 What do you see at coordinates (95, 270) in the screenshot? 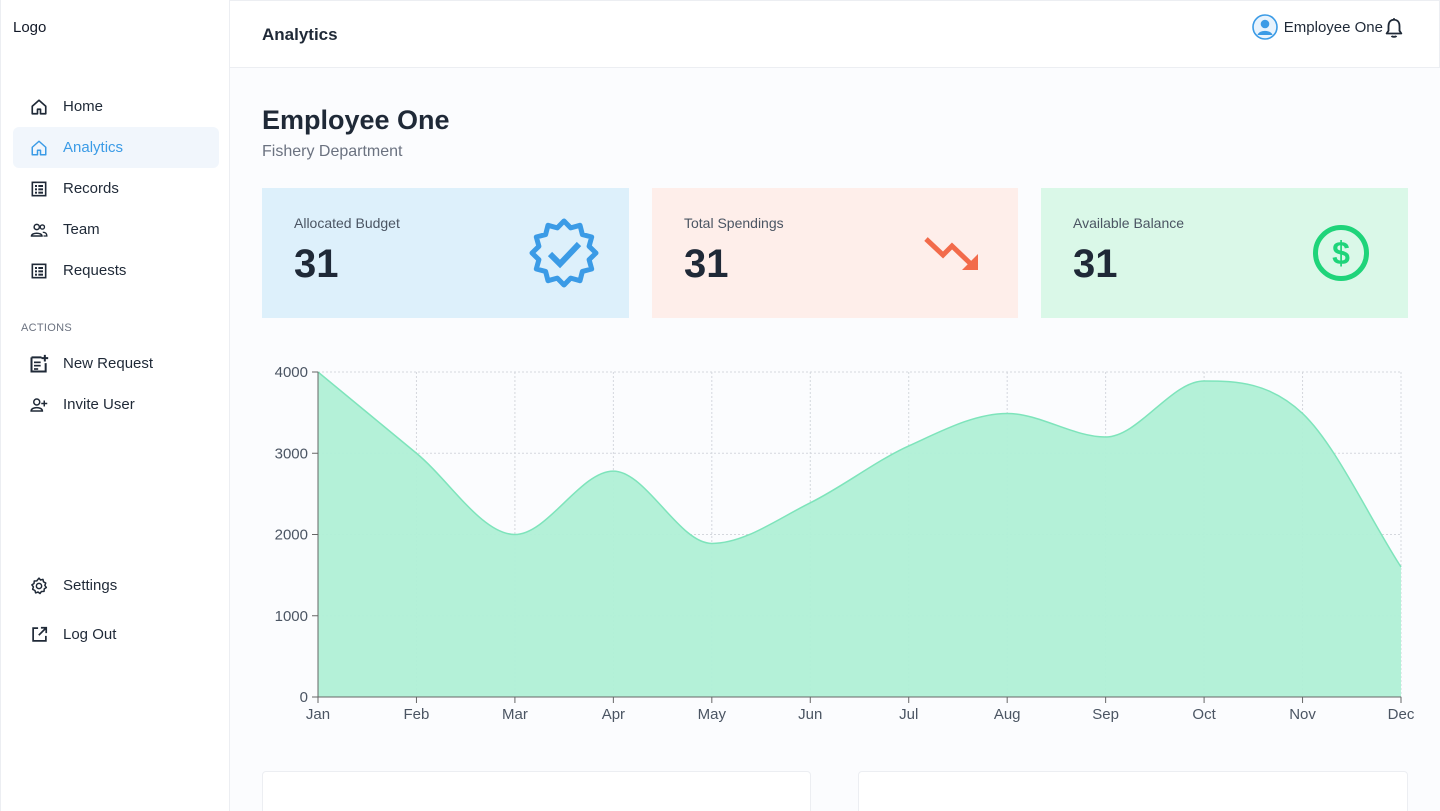
I see `sidebar-item-label: Requests` at bounding box center [95, 270].